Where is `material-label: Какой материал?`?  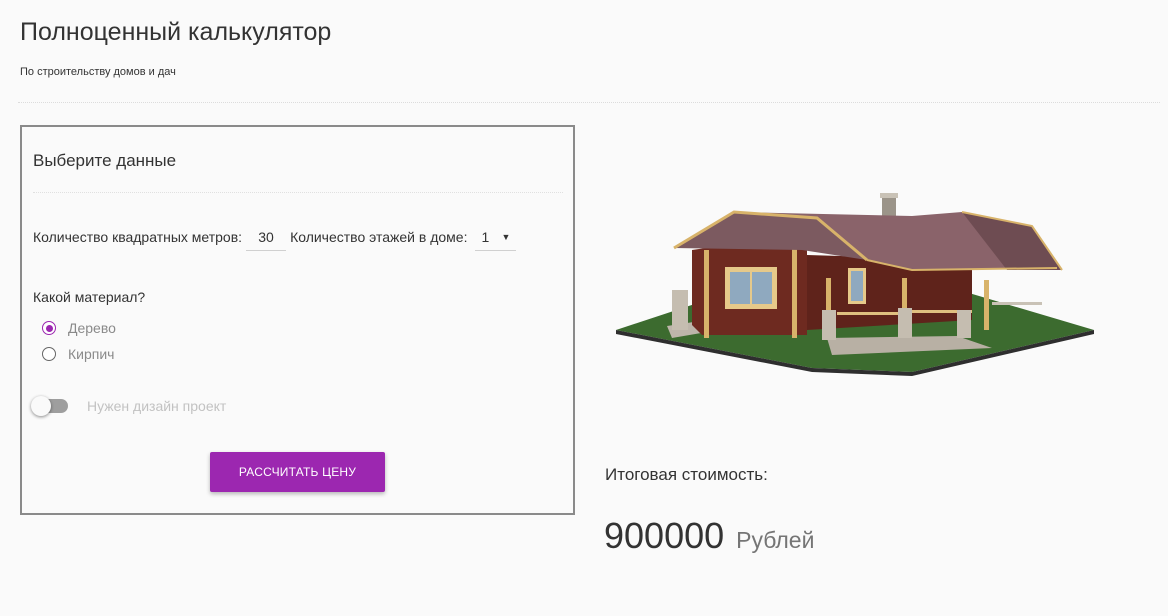 material-label: Какой материал? is located at coordinates (89, 297).